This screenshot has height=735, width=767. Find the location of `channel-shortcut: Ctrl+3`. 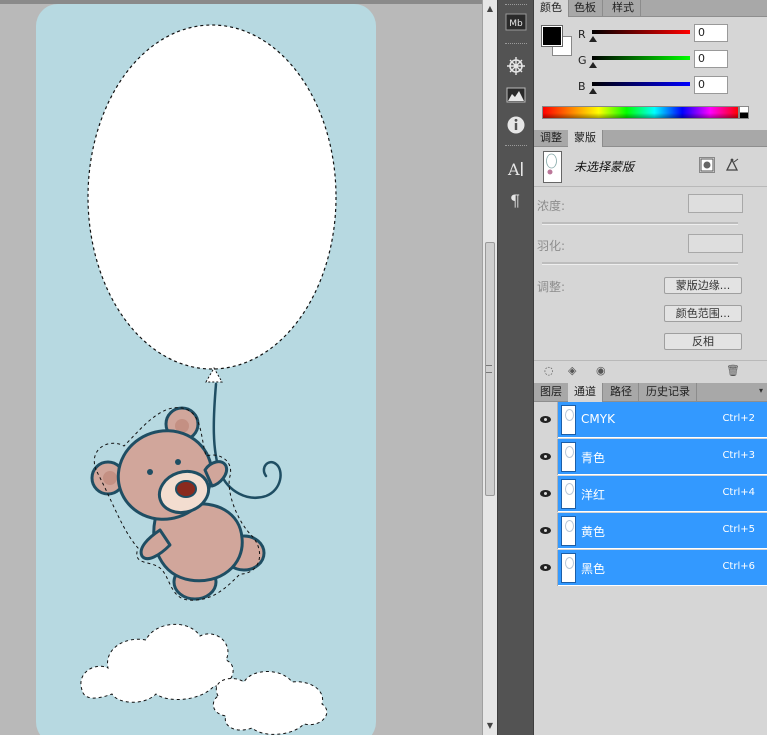

channel-shortcut: Ctrl+3 is located at coordinates (738, 455).